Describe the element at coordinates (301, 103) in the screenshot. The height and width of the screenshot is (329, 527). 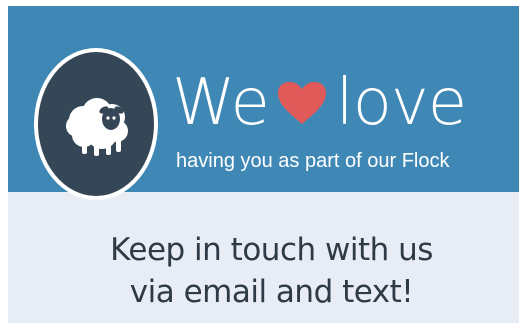
I see `heart-icon` at that location.